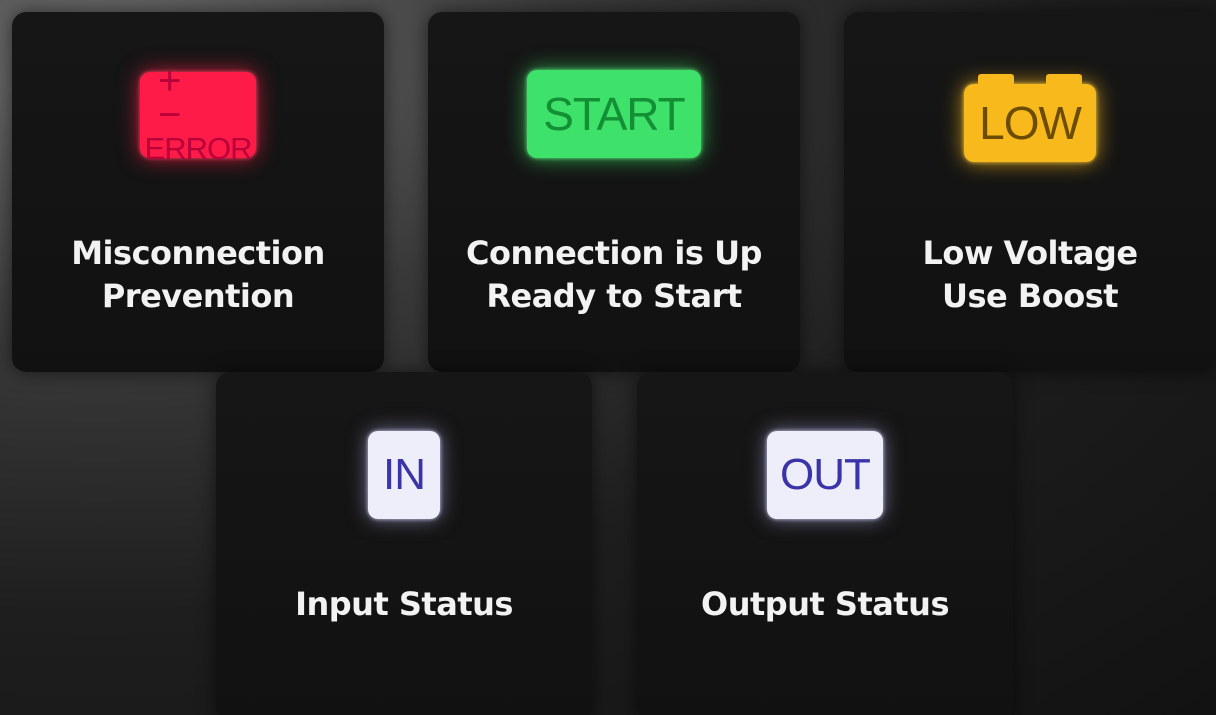 This screenshot has height=715, width=1216. What do you see at coordinates (404, 475) in the screenshot?
I see `in-indicator: IN` at bounding box center [404, 475].